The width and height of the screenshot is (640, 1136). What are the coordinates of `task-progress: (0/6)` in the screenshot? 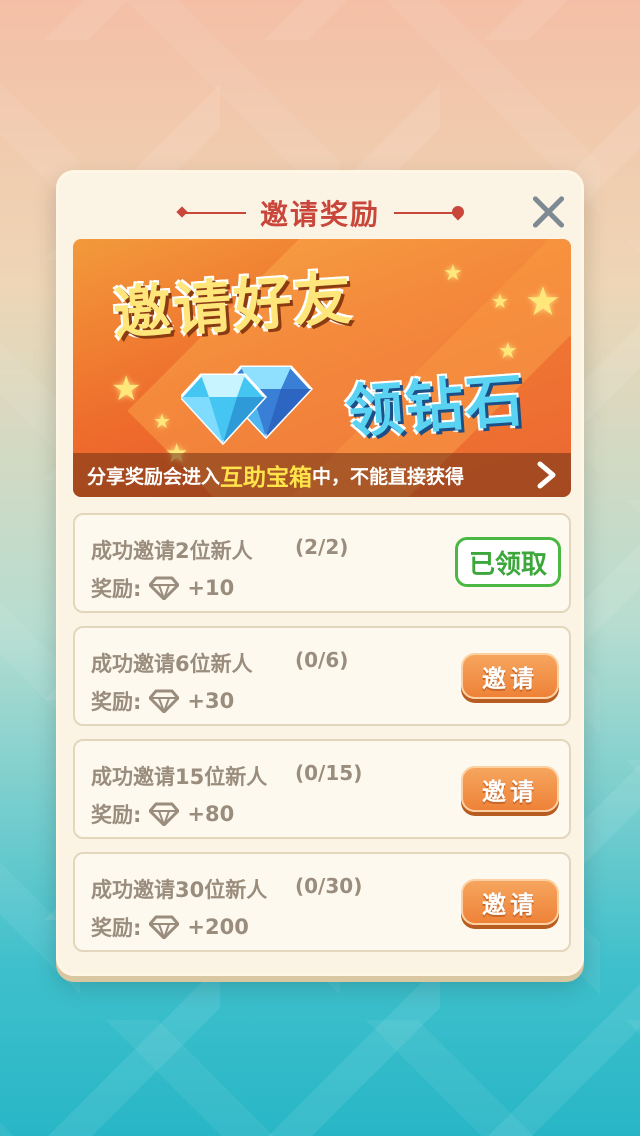 It's located at (322, 660).